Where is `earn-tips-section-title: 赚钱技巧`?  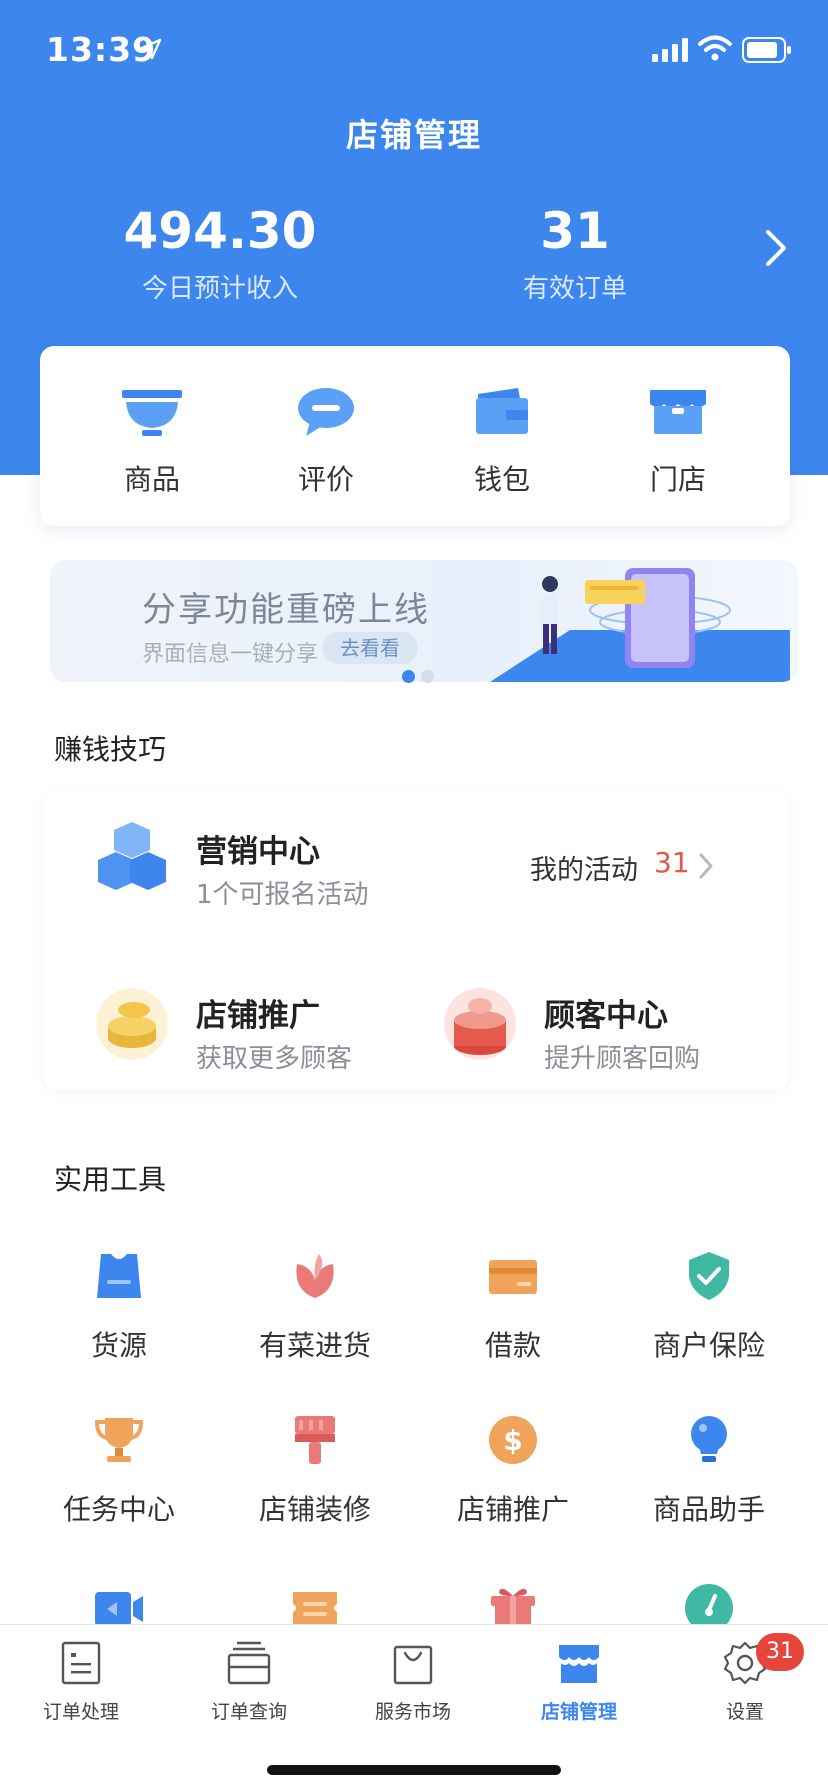
earn-tips-section-title: 赚钱技巧 is located at coordinates (110, 749).